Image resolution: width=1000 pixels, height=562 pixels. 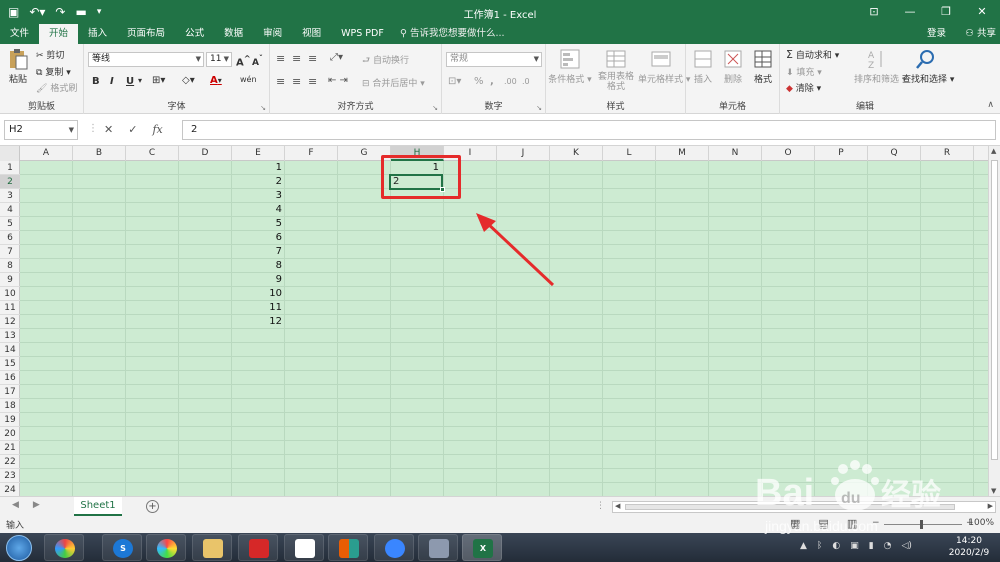 What do you see at coordinates (854, 546) in the screenshot?
I see `ime-icon: ▣` at bounding box center [854, 546].